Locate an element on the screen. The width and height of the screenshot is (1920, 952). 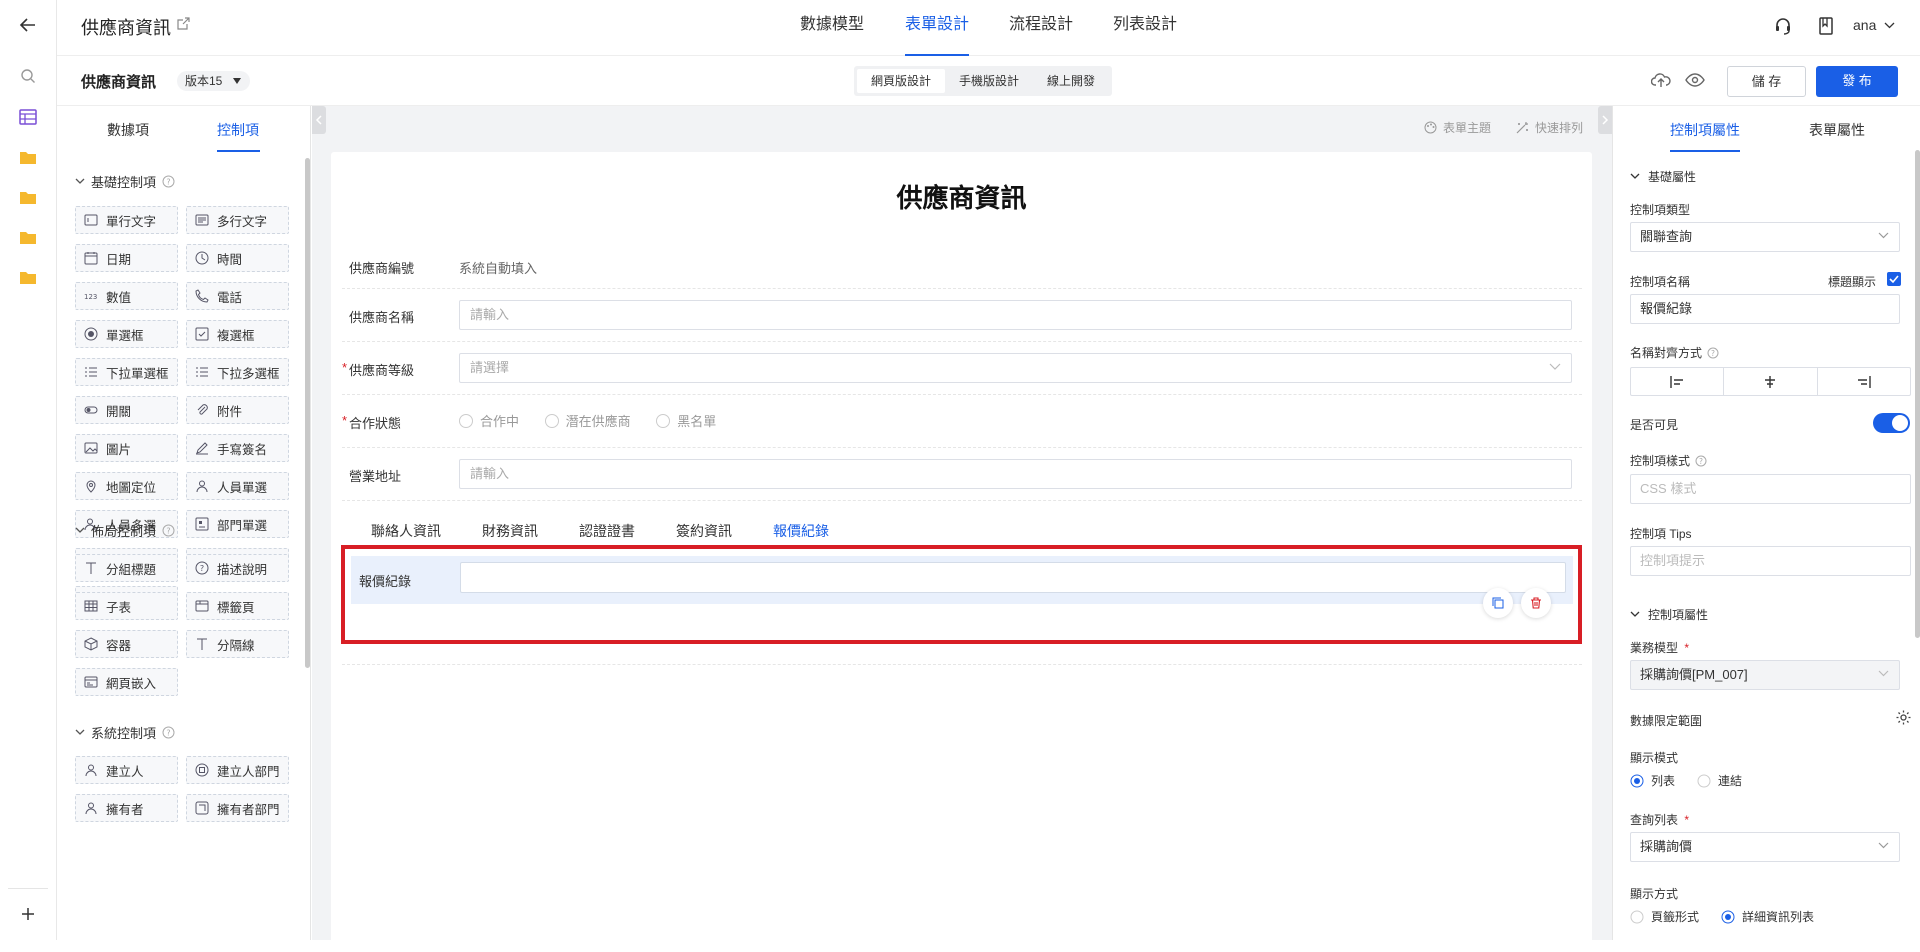
control-item: 圖片 is located at coordinates (126, 448).